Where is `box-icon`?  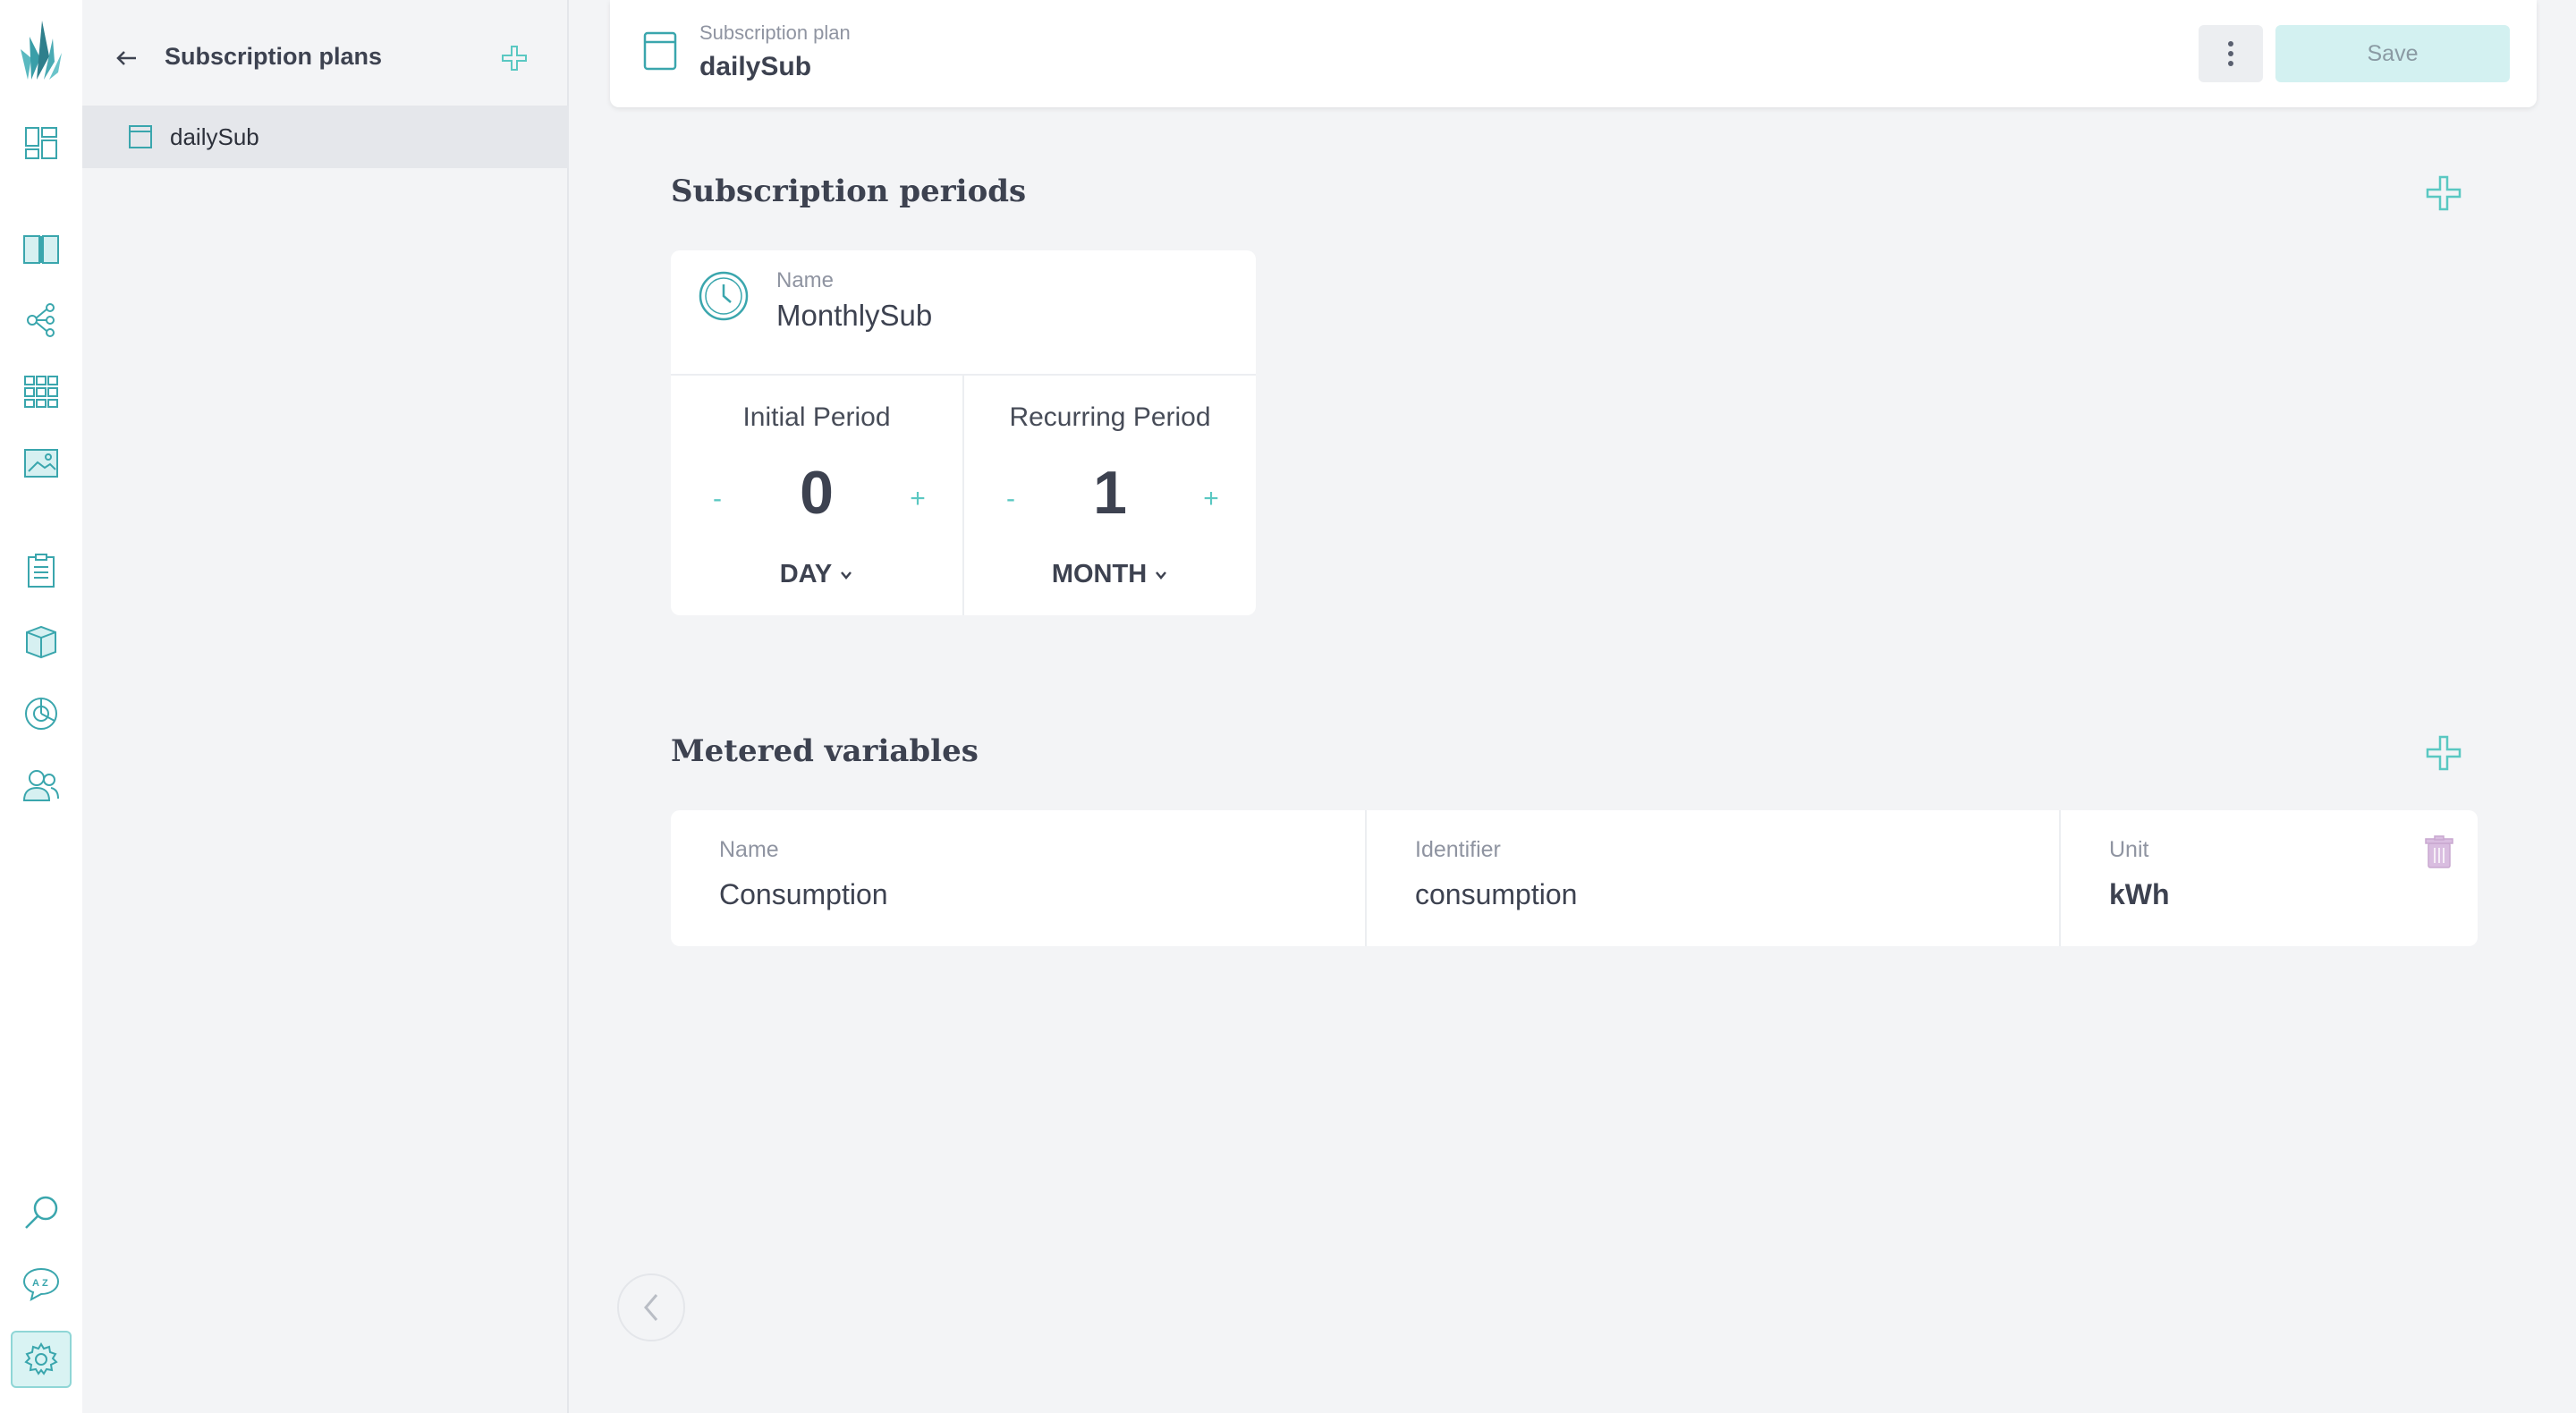
box-icon is located at coordinates (41, 642).